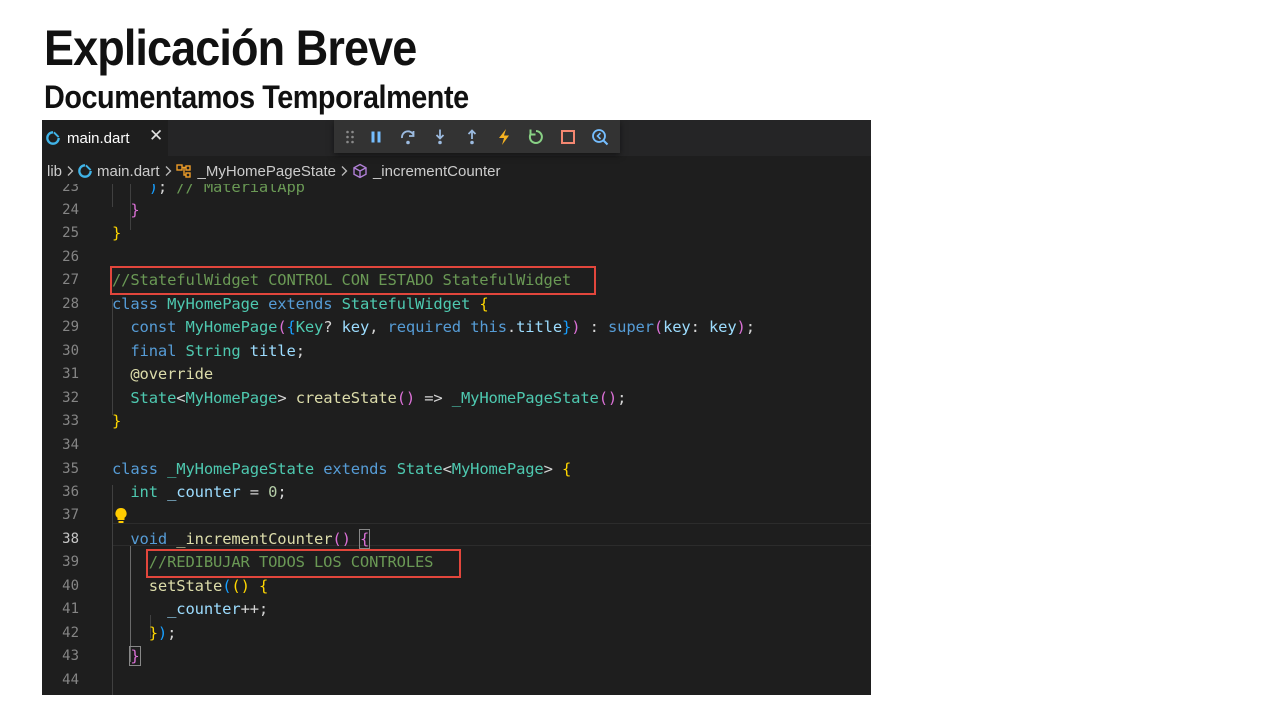 The width and height of the screenshot is (1280, 720). Describe the element at coordinates (456, 656) in the screenshot. I see `code-line: 43 }` at that location.